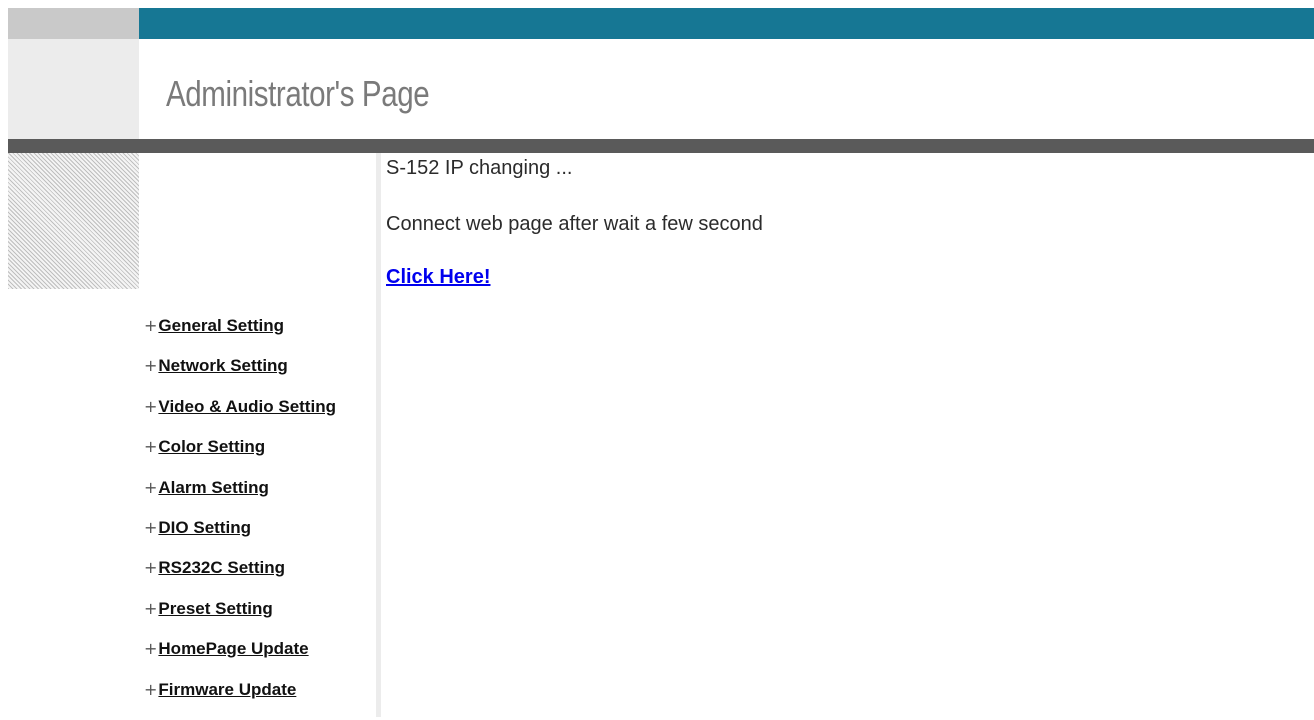 The height and width of the screenshot is (720, 1314). What do you see at coordinates (233, 649) in the screenshot?
I see `sidebar-link-homepage-update: HomePage Update` at bounding box center [233, 649].